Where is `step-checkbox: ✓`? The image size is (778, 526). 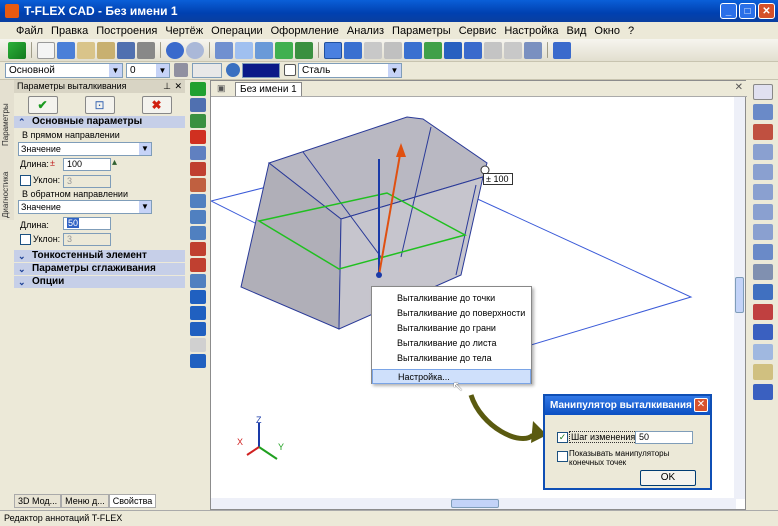 step-checkbox: ✓ is located at coordinates (562, 437).